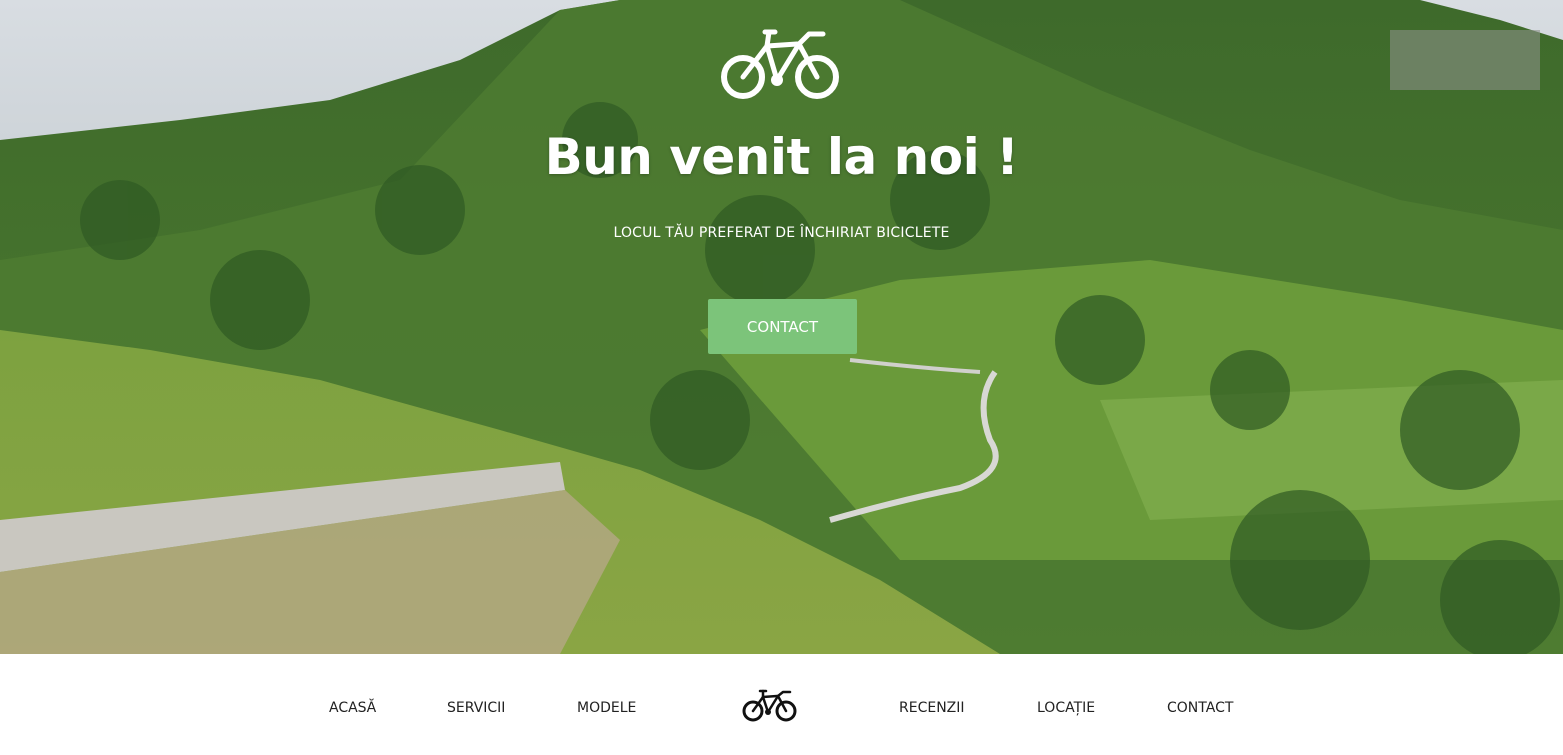 This screenshot has height=755, width=1563. What do you see at coordinates (1066, 708) in the screenshot?
I see `nav-item-locatie: LOCAȚIE` at bounding box center [1066, 708].